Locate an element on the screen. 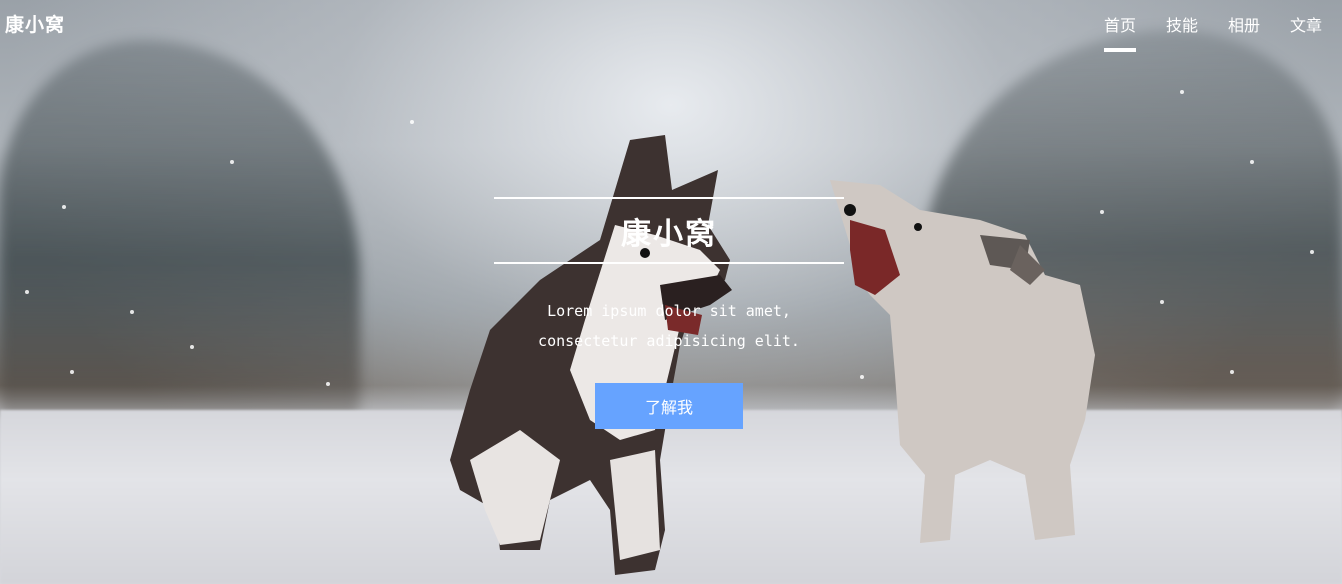 Image resolution: width=1342 pixels, height=584 pixels. hero-subtitle-line-2: consectetur adipisicing elit. is located at coordinates (669, 341).